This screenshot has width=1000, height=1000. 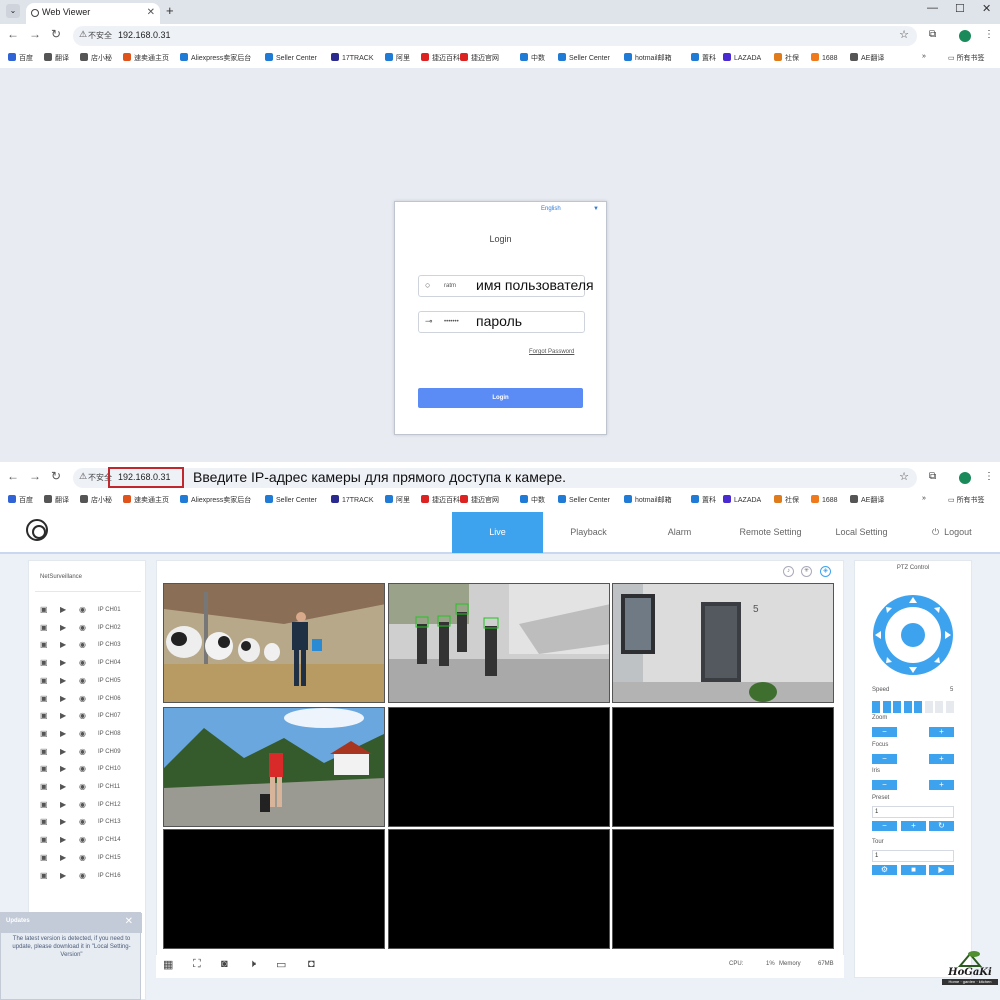 What do you see at coordinates (913, 812) in the screenshot?
I see `preset-input: 1` at bounding box center [913, 812].